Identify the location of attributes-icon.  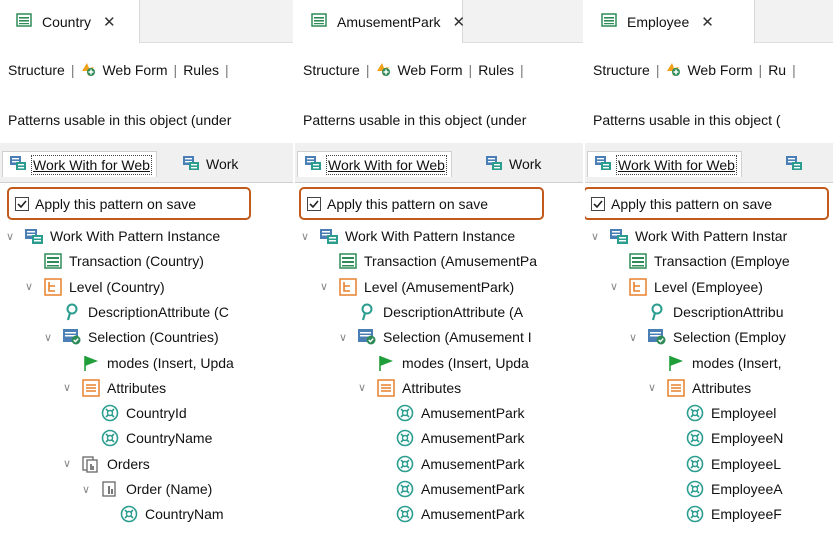
(91, 388).